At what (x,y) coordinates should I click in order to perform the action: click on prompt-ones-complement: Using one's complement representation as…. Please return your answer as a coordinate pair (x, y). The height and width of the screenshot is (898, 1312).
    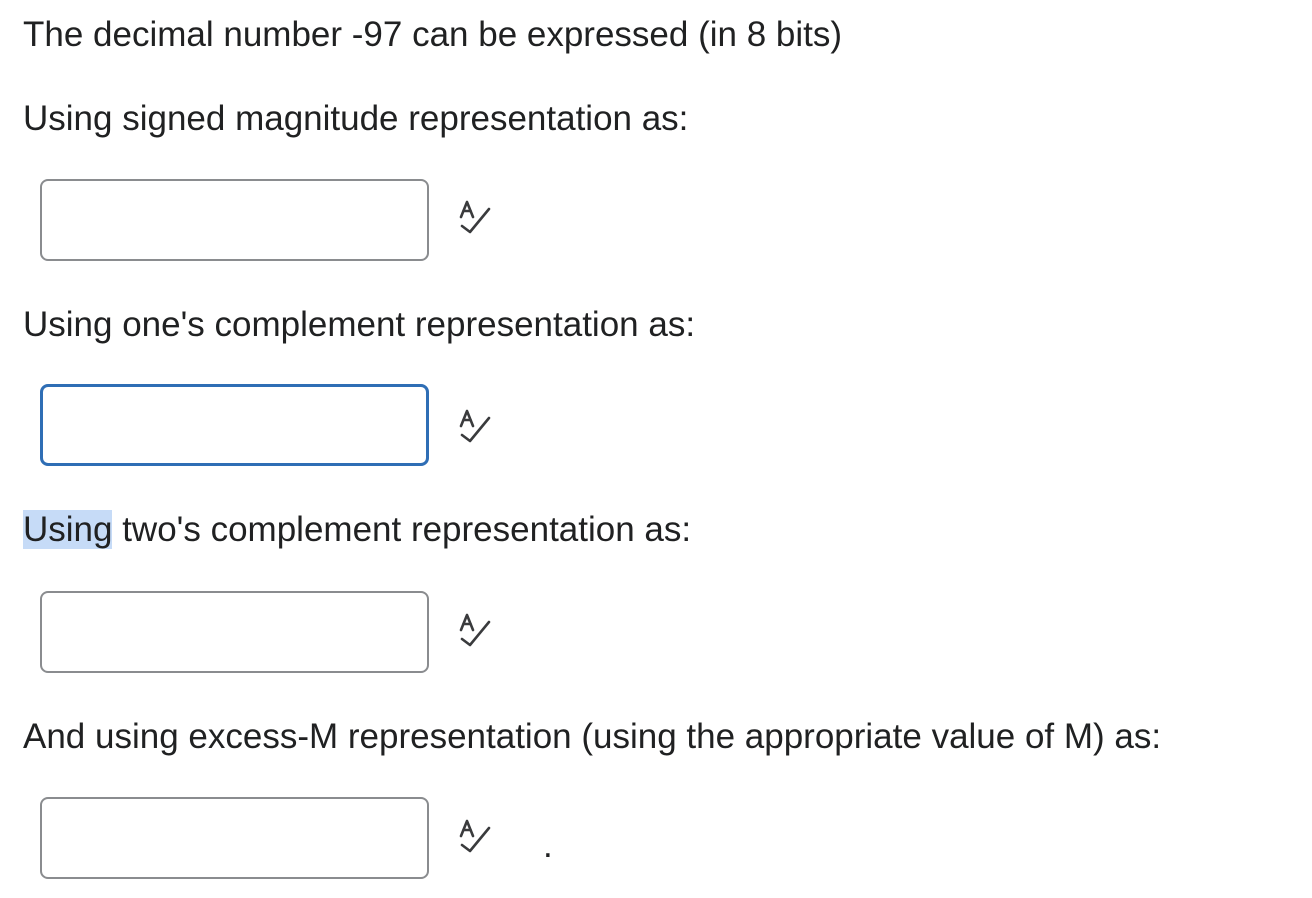
    Looking at the image, I should click on (359, 324).